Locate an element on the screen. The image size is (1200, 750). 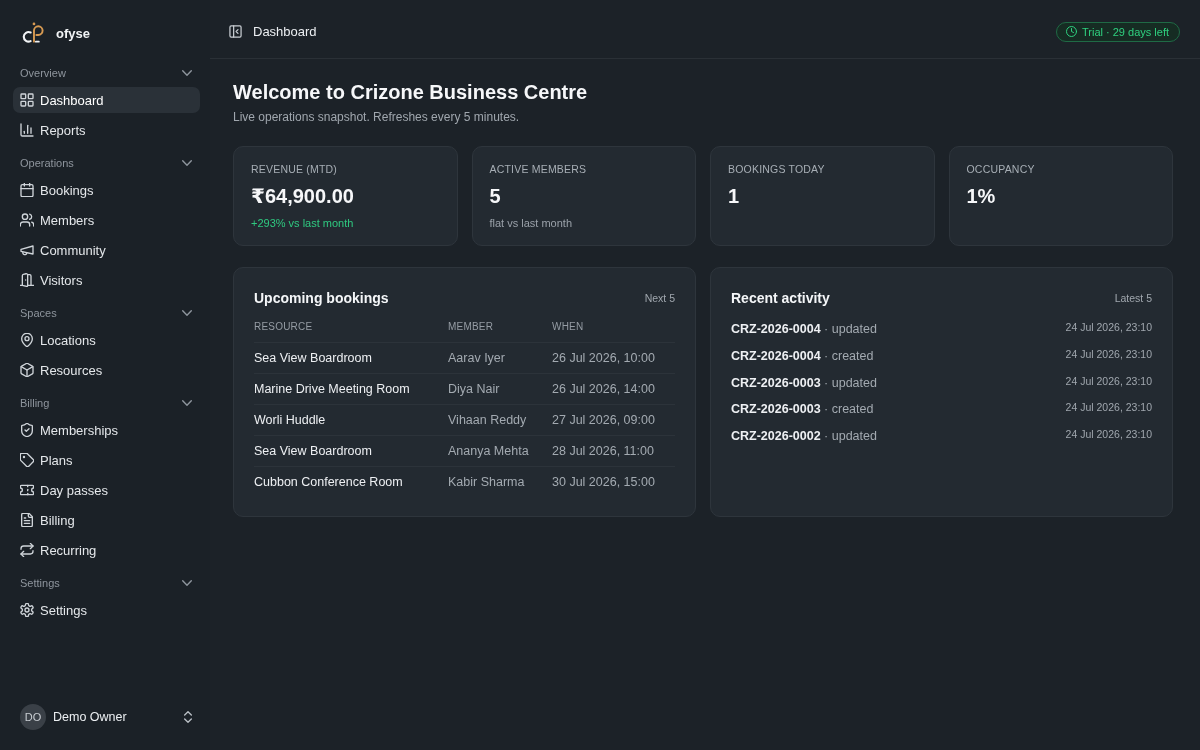
table-cell: 26 Jul 2026, 10:00 is located at coordinates (613, 357).